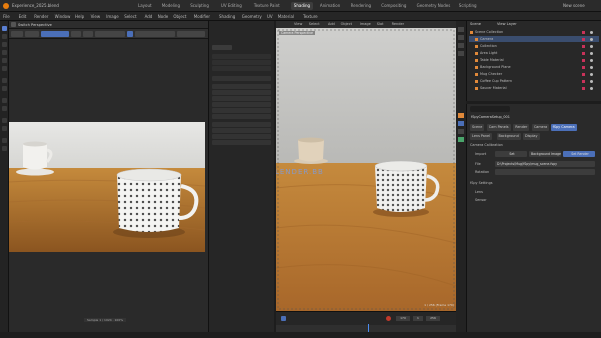 The height and width of the screenshot is (338, 601). I want to click on viewport-menu-item: Object, so click(346, 24).